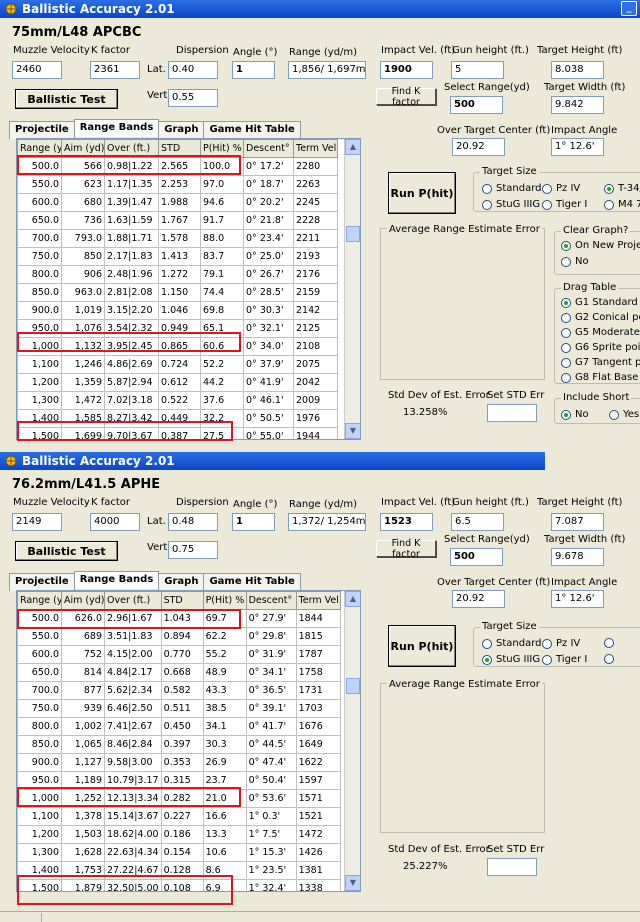  Describe the element at coordinates (177, 433) in the screenshot. I see `table-row: 1,500 1,699 9.70|3.67 0.387 27.5 0° 55.0' 1944` at that location.